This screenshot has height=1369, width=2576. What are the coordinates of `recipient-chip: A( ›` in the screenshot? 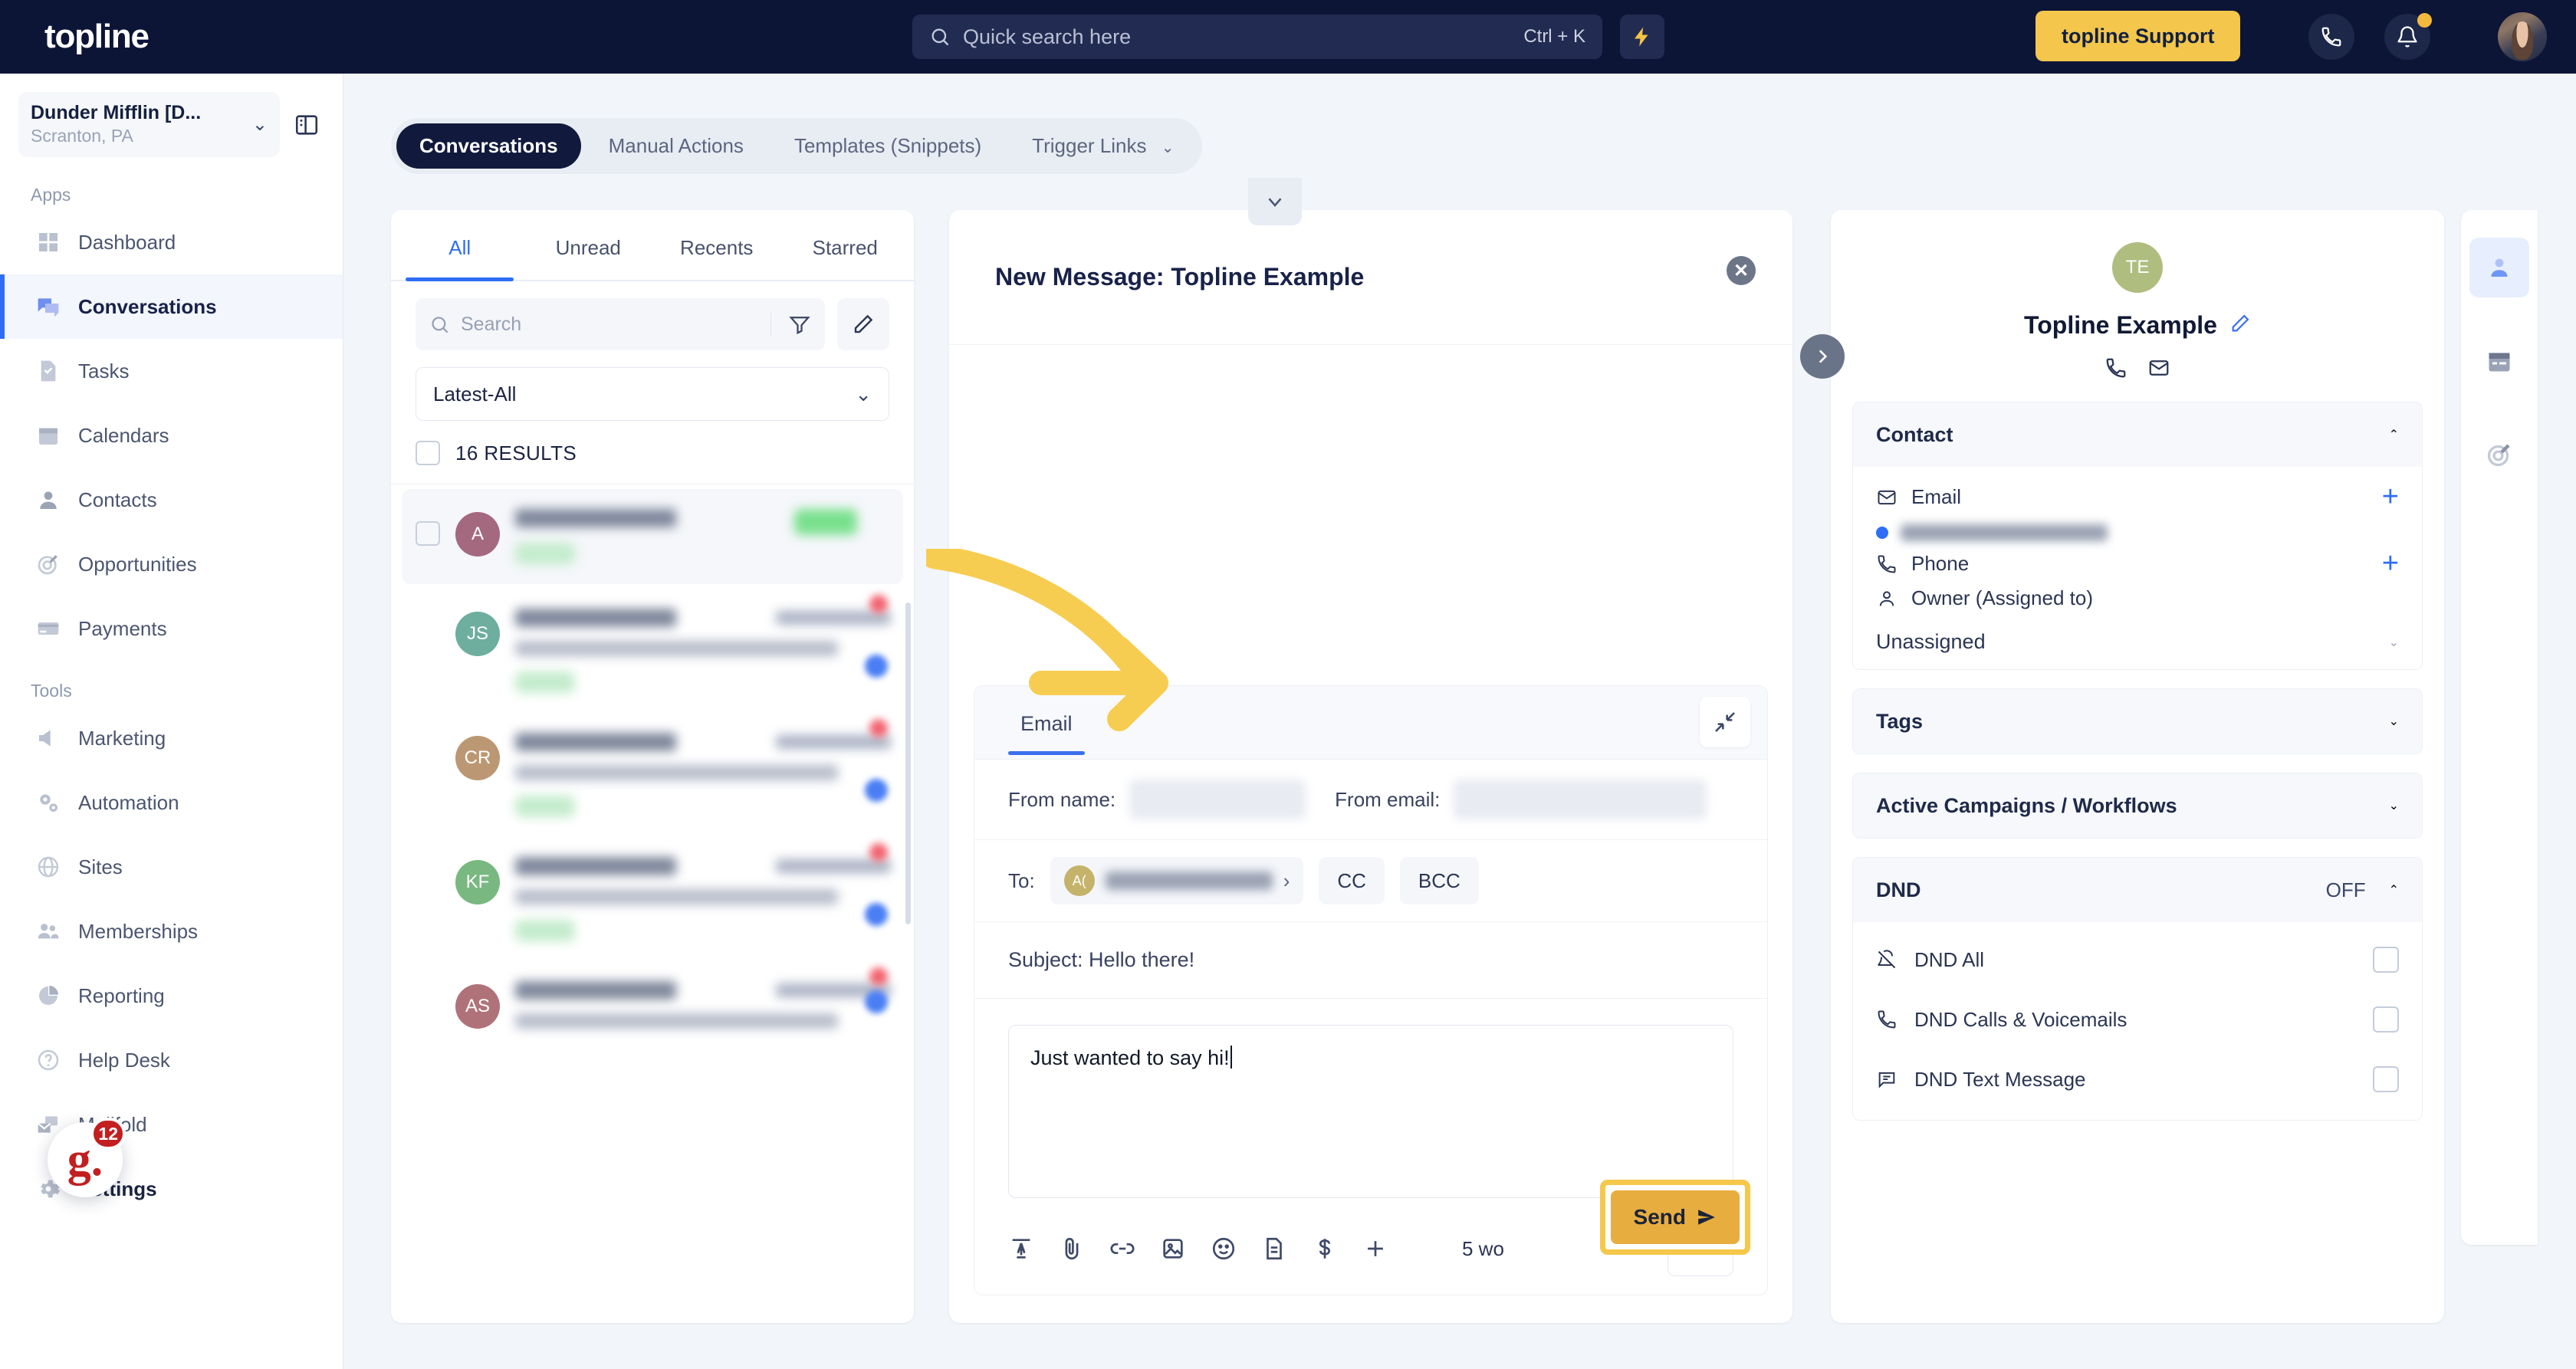 It's located at (1177, 880).